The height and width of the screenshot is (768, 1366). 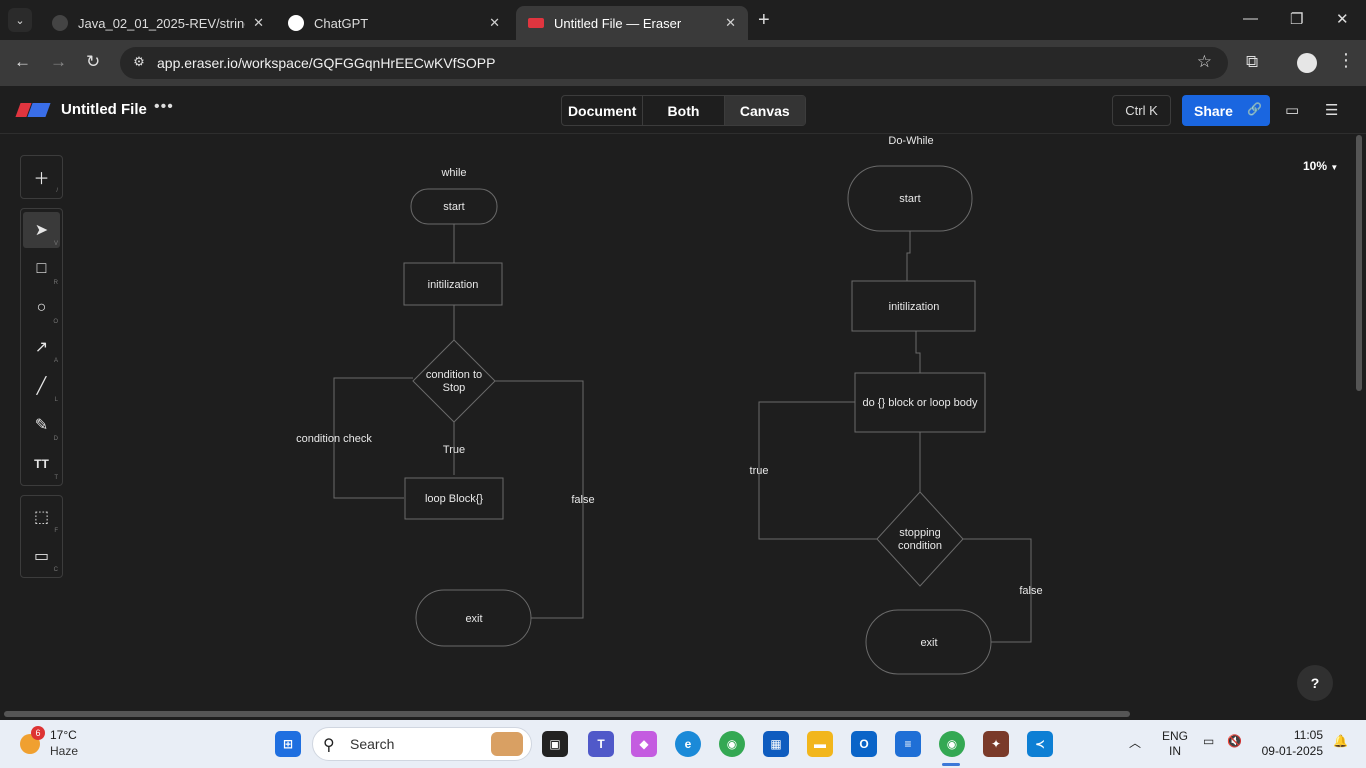 What do you see at coordinates (41, 556) in the screenshot?
I see `comment-tool: ▭ C` at bounding box center [41, 556].